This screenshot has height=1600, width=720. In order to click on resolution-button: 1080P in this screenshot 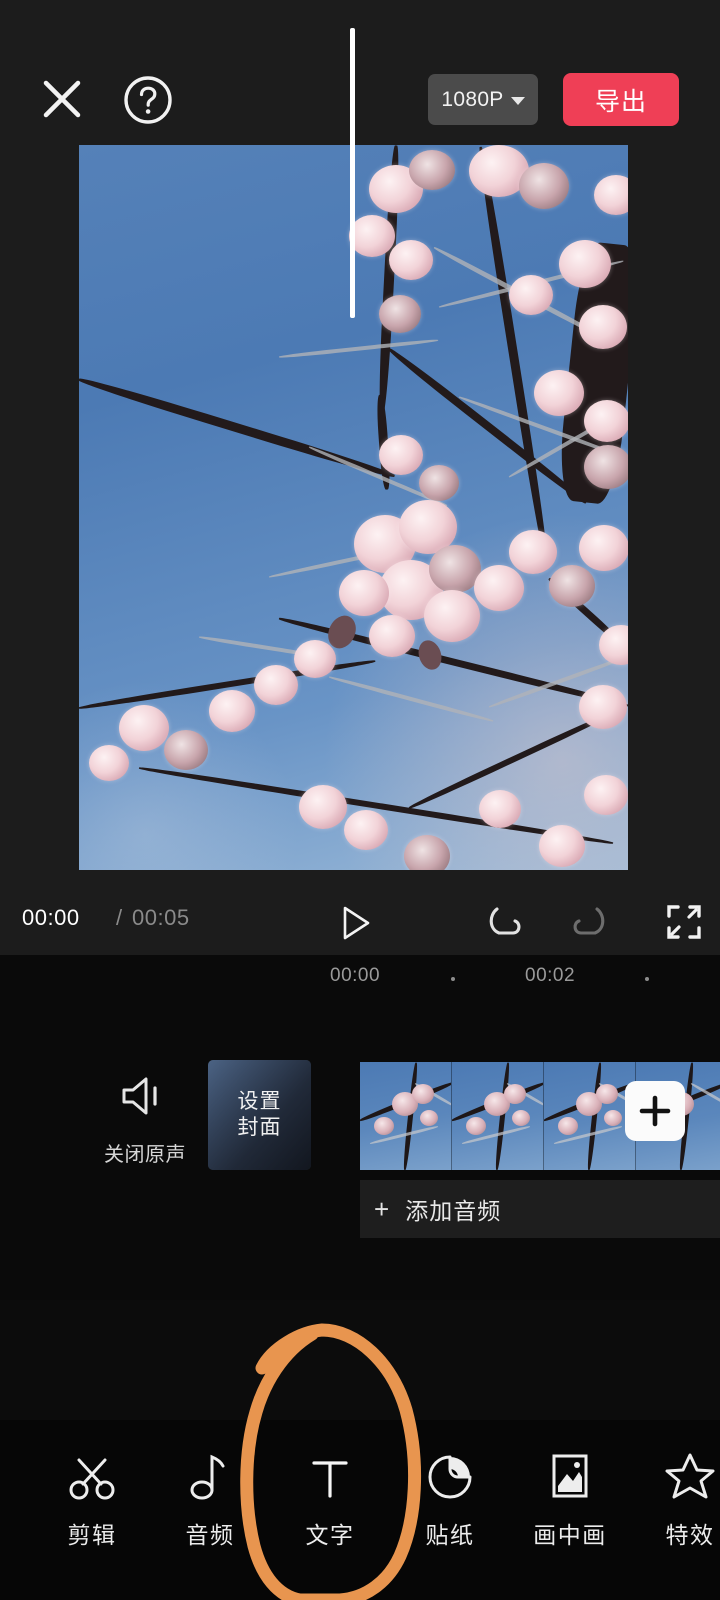, I will do `click(483, 99)`.